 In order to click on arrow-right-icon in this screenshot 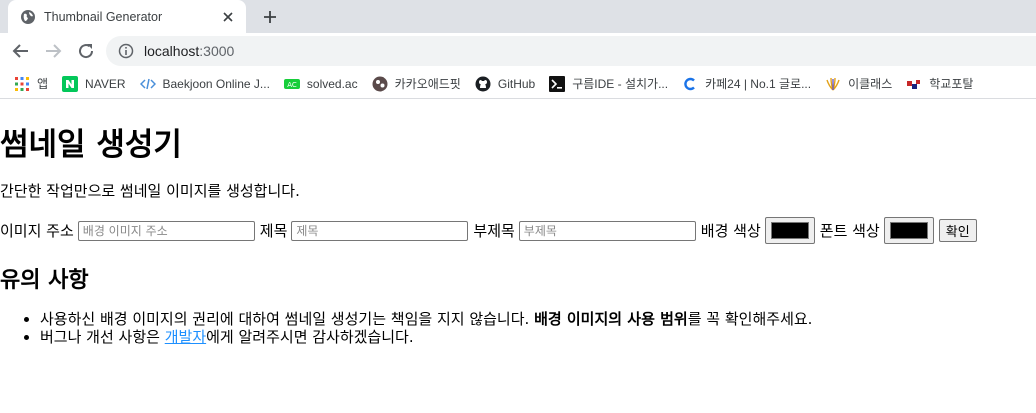, I will do `click(54, 51)`.